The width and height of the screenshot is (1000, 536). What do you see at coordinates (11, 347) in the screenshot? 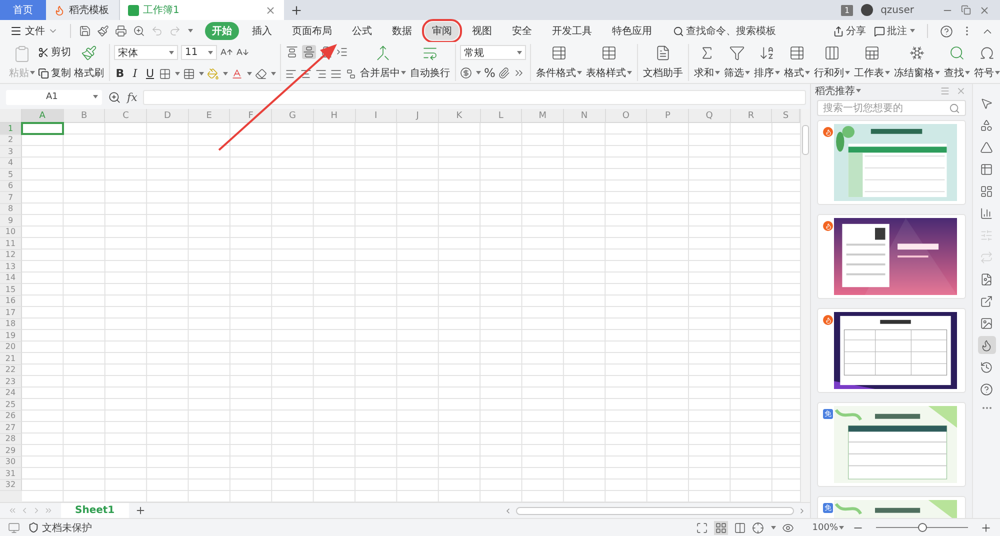
I see `row-header: 20` at bounding box center [11, 347].